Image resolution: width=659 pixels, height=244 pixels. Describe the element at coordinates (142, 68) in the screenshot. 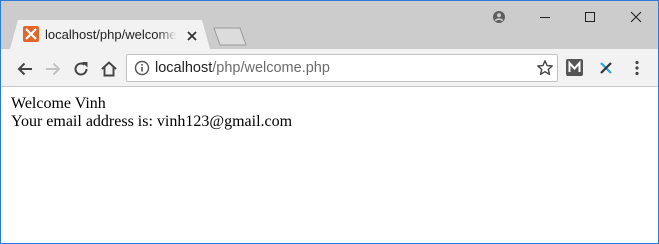

I see `info-icon` at that location.